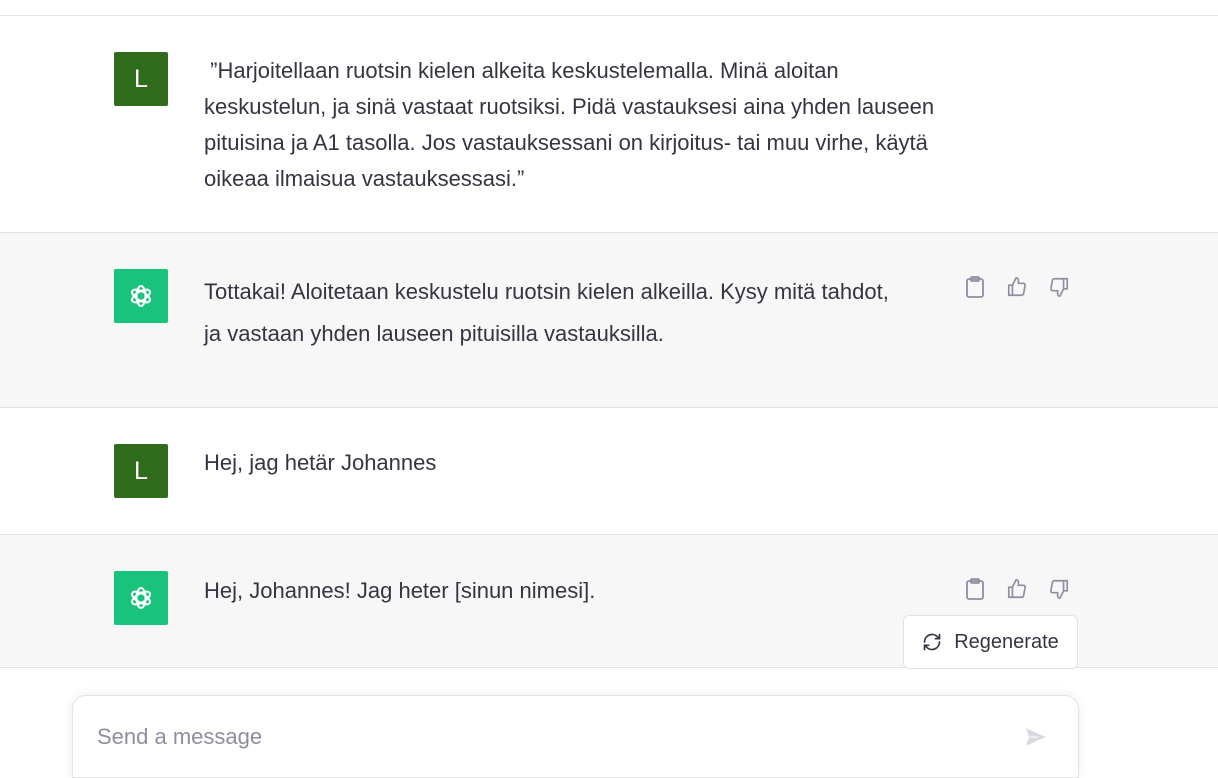 This screenshot has height=778, width=1218. Describe the element at coordinates (609, 8) in the screenshot. I see `top-divider` at that location.